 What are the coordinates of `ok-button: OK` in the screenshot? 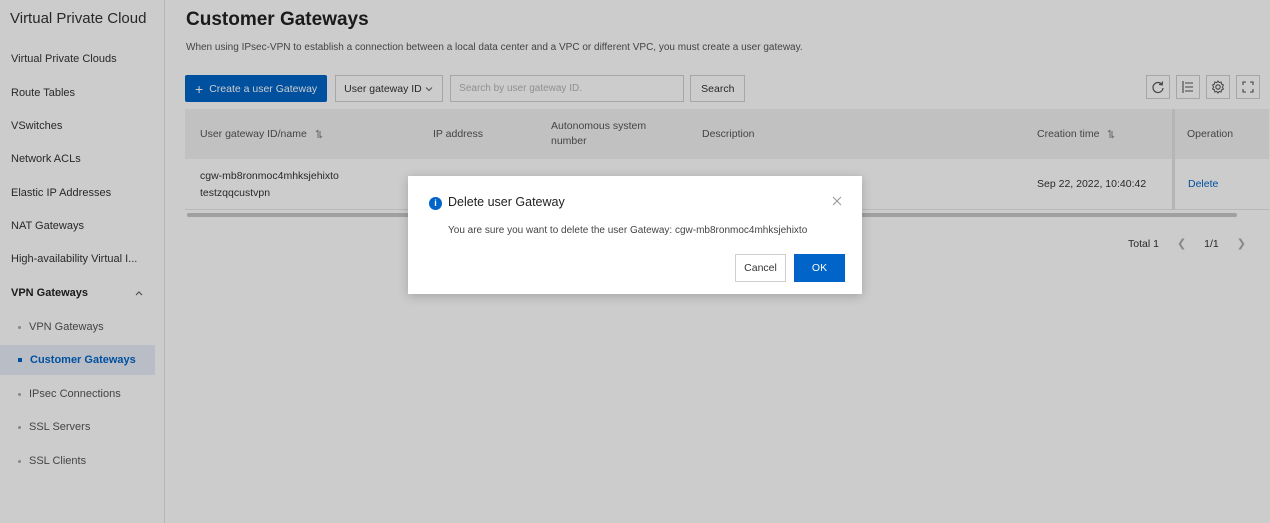 It's located at (819, 268).